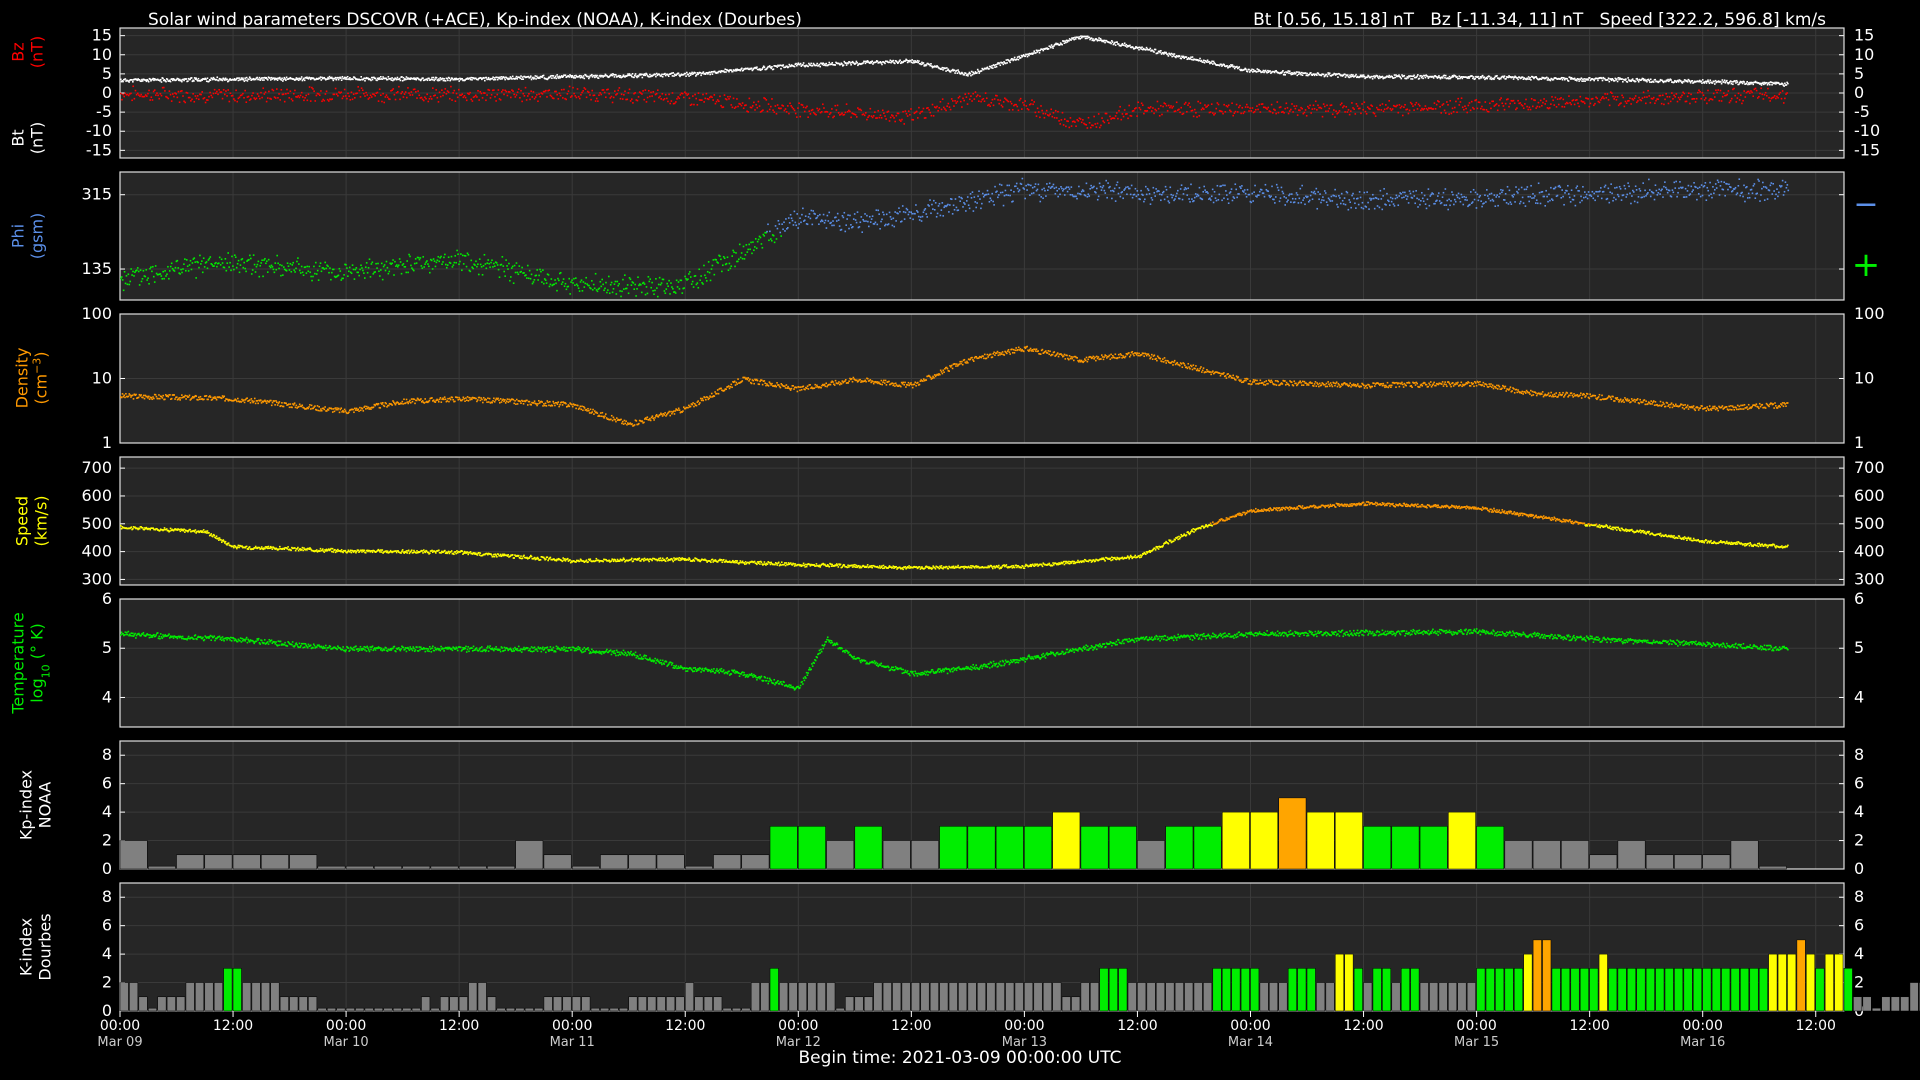  What do you see at coordinates (96, 268) in the screenshot?
I see `phi-ytick-left: 135` at bounding box center [96, 268].